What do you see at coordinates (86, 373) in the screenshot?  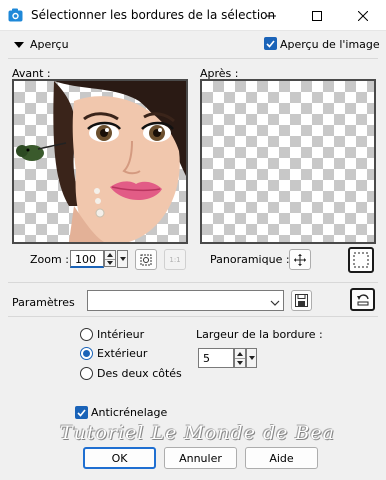 I see `both-sides-radio` at bounding box center [86, 373].